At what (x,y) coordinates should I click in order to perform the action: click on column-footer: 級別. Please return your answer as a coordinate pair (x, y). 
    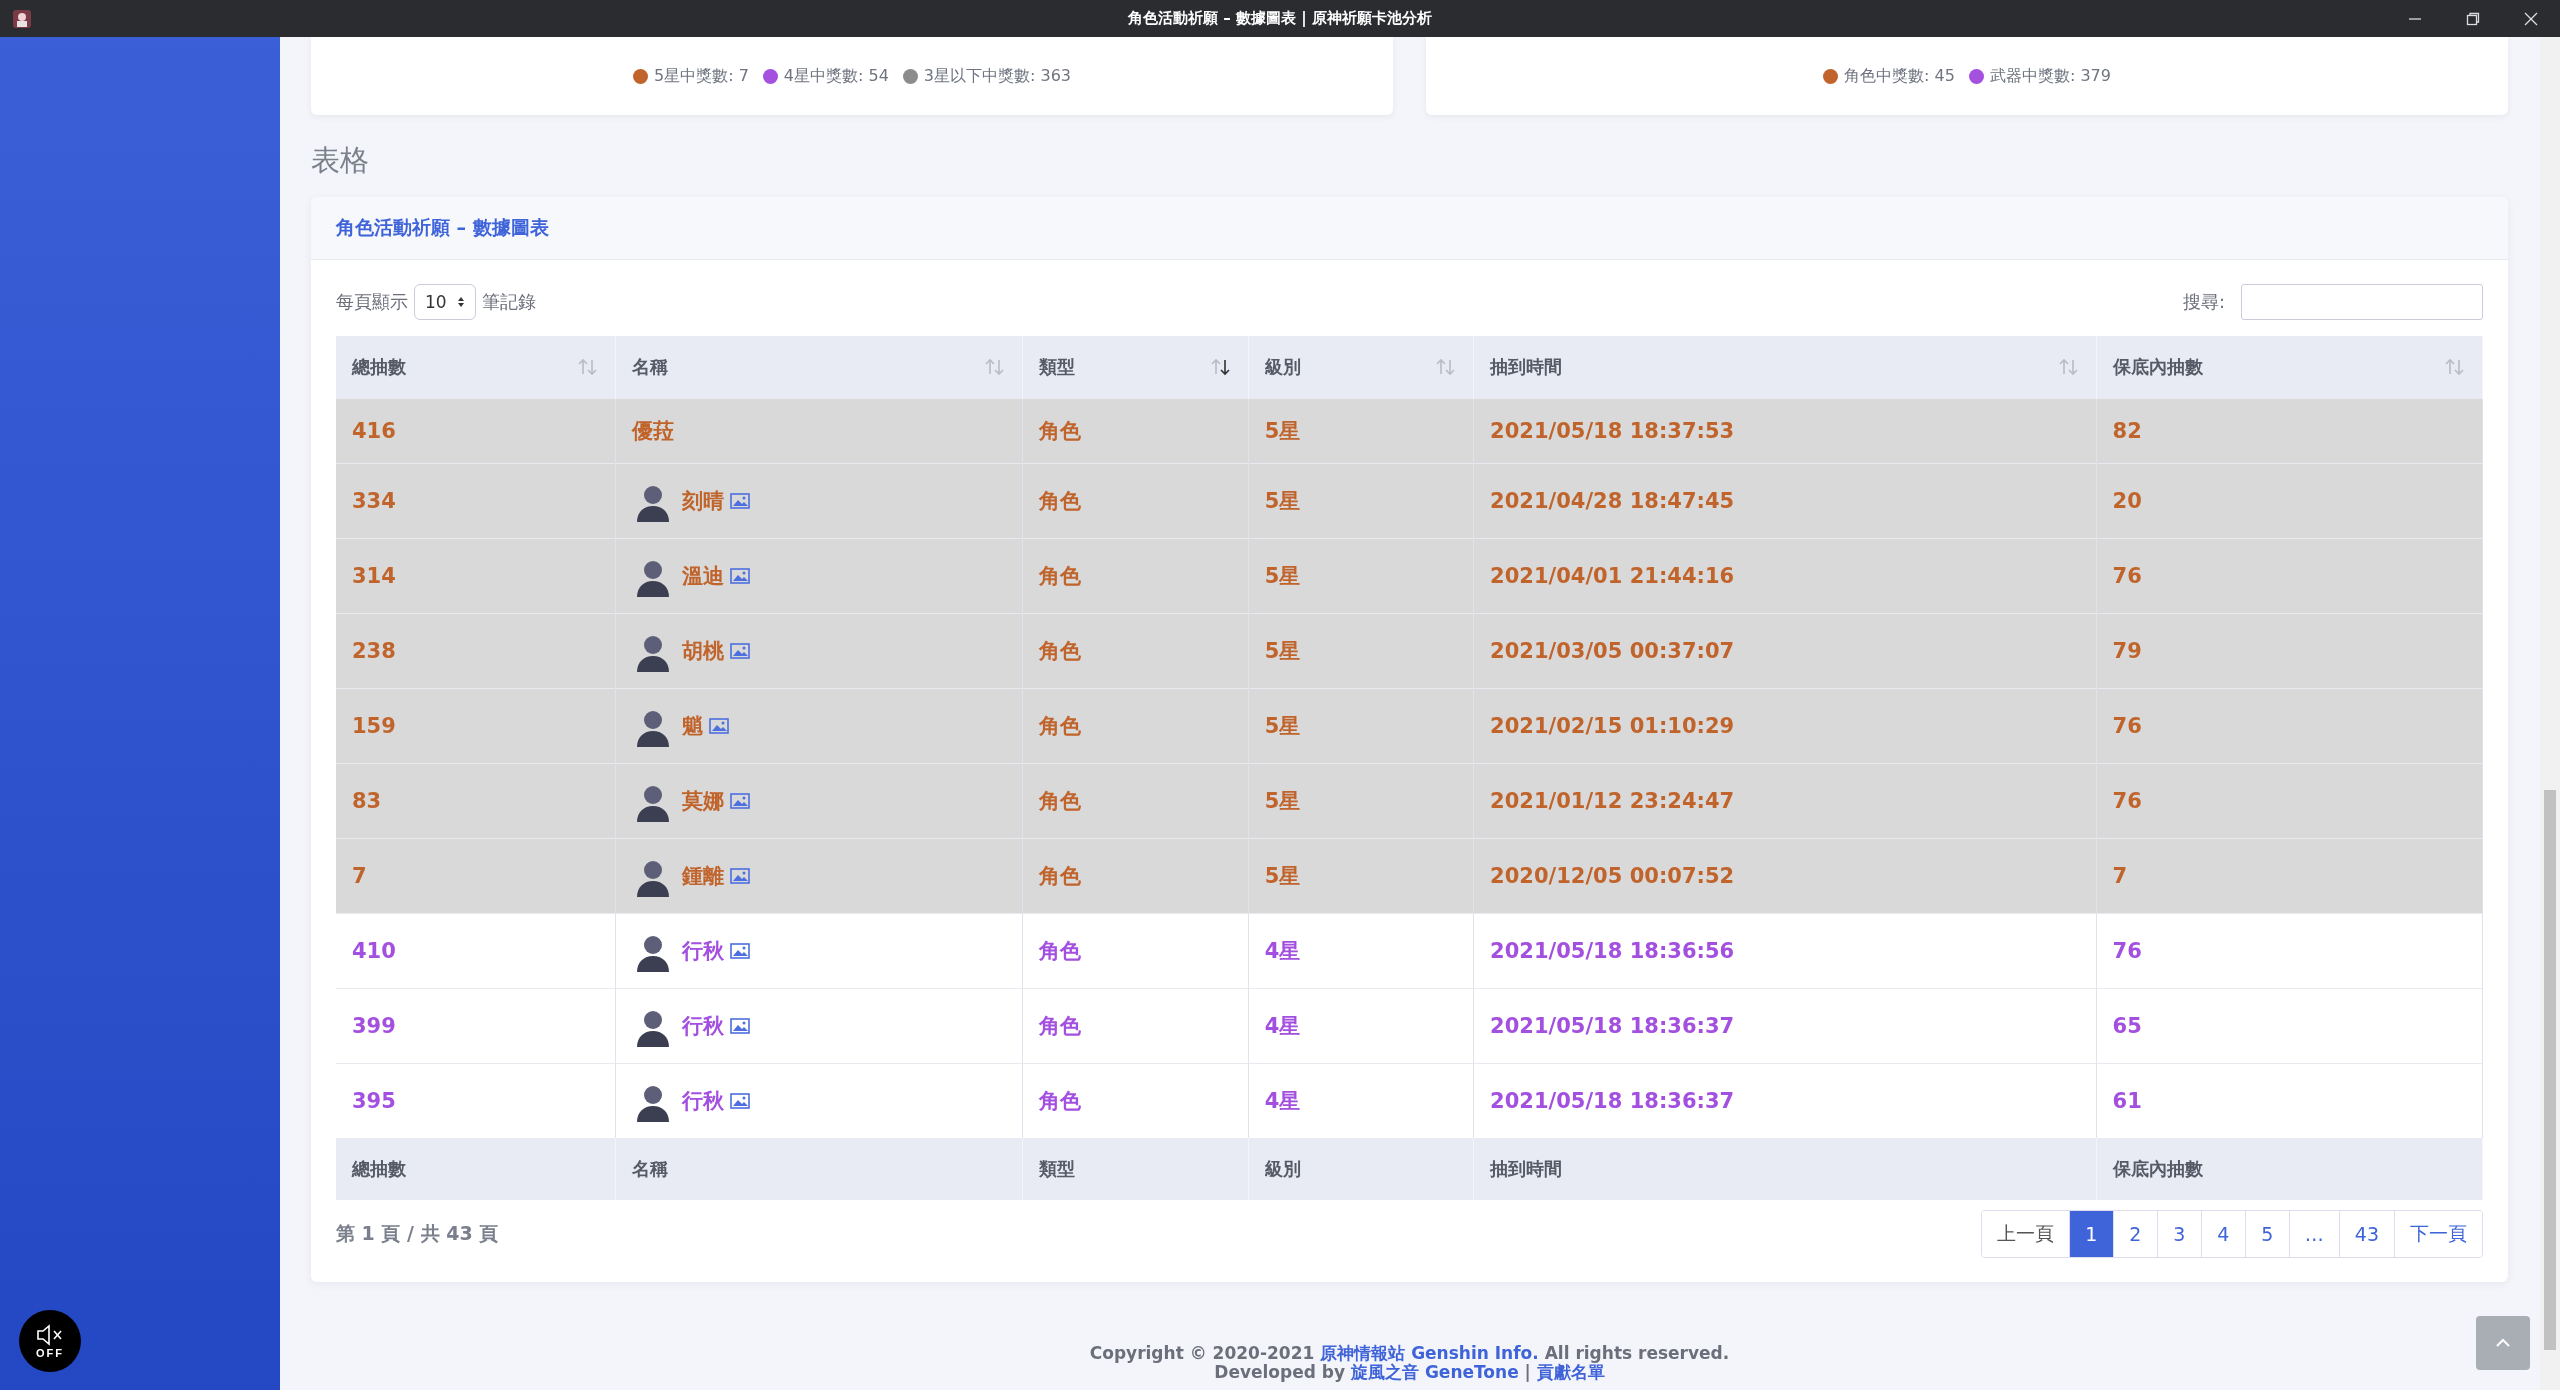
    Looking at the image, I should click on (1361, 1169).